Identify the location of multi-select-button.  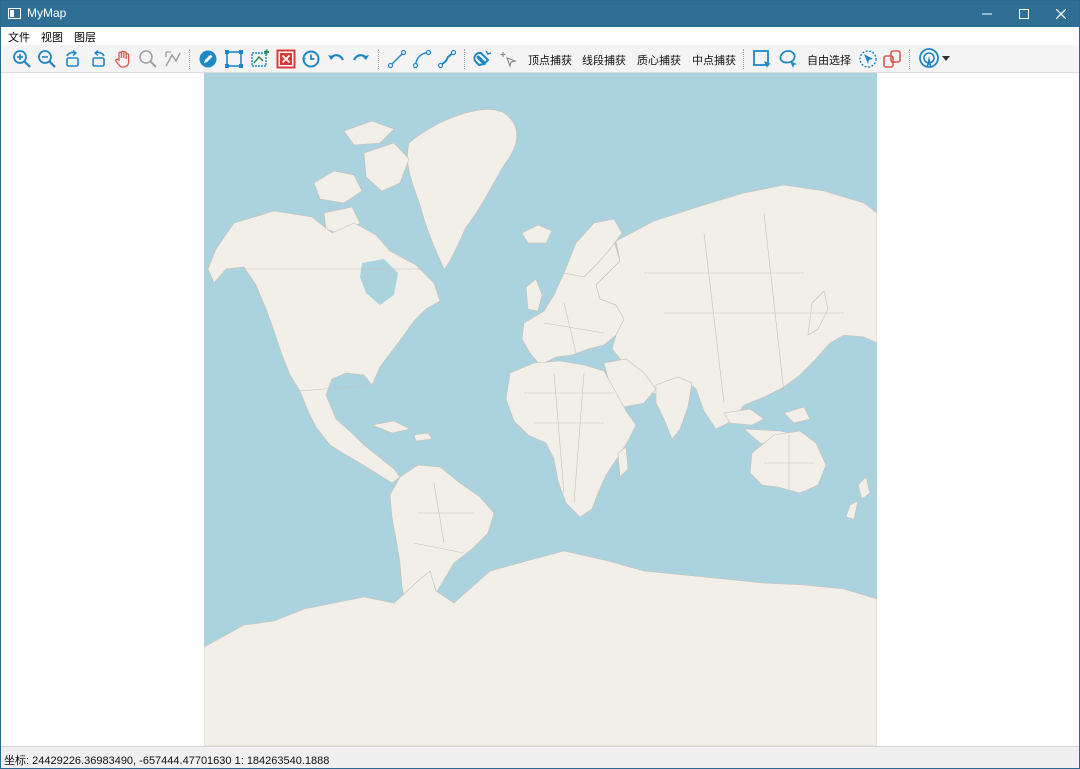
(892, 59).